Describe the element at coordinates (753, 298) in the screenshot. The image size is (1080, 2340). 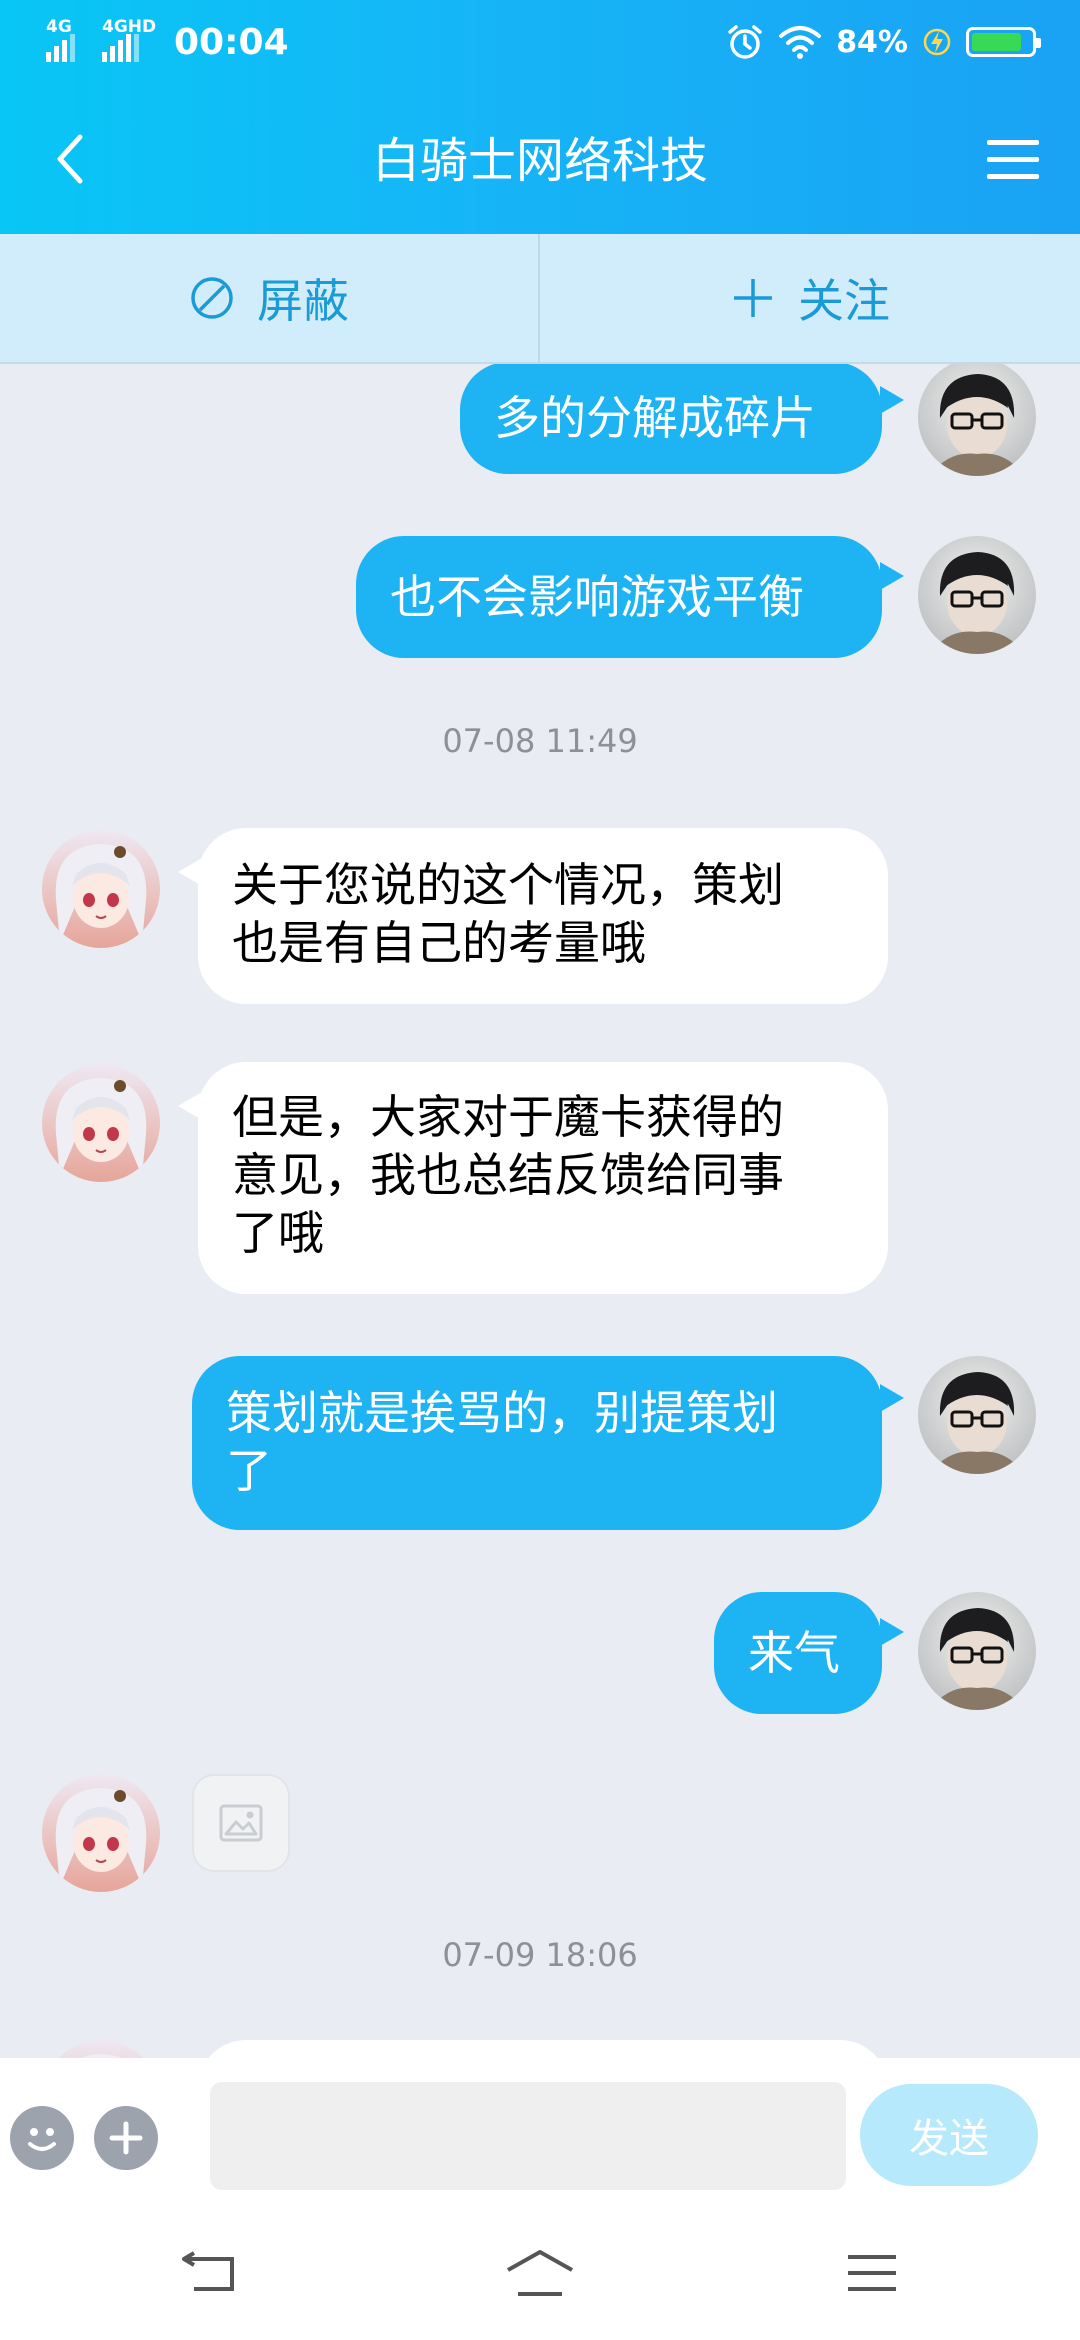
I see `plus-icon` at that location.